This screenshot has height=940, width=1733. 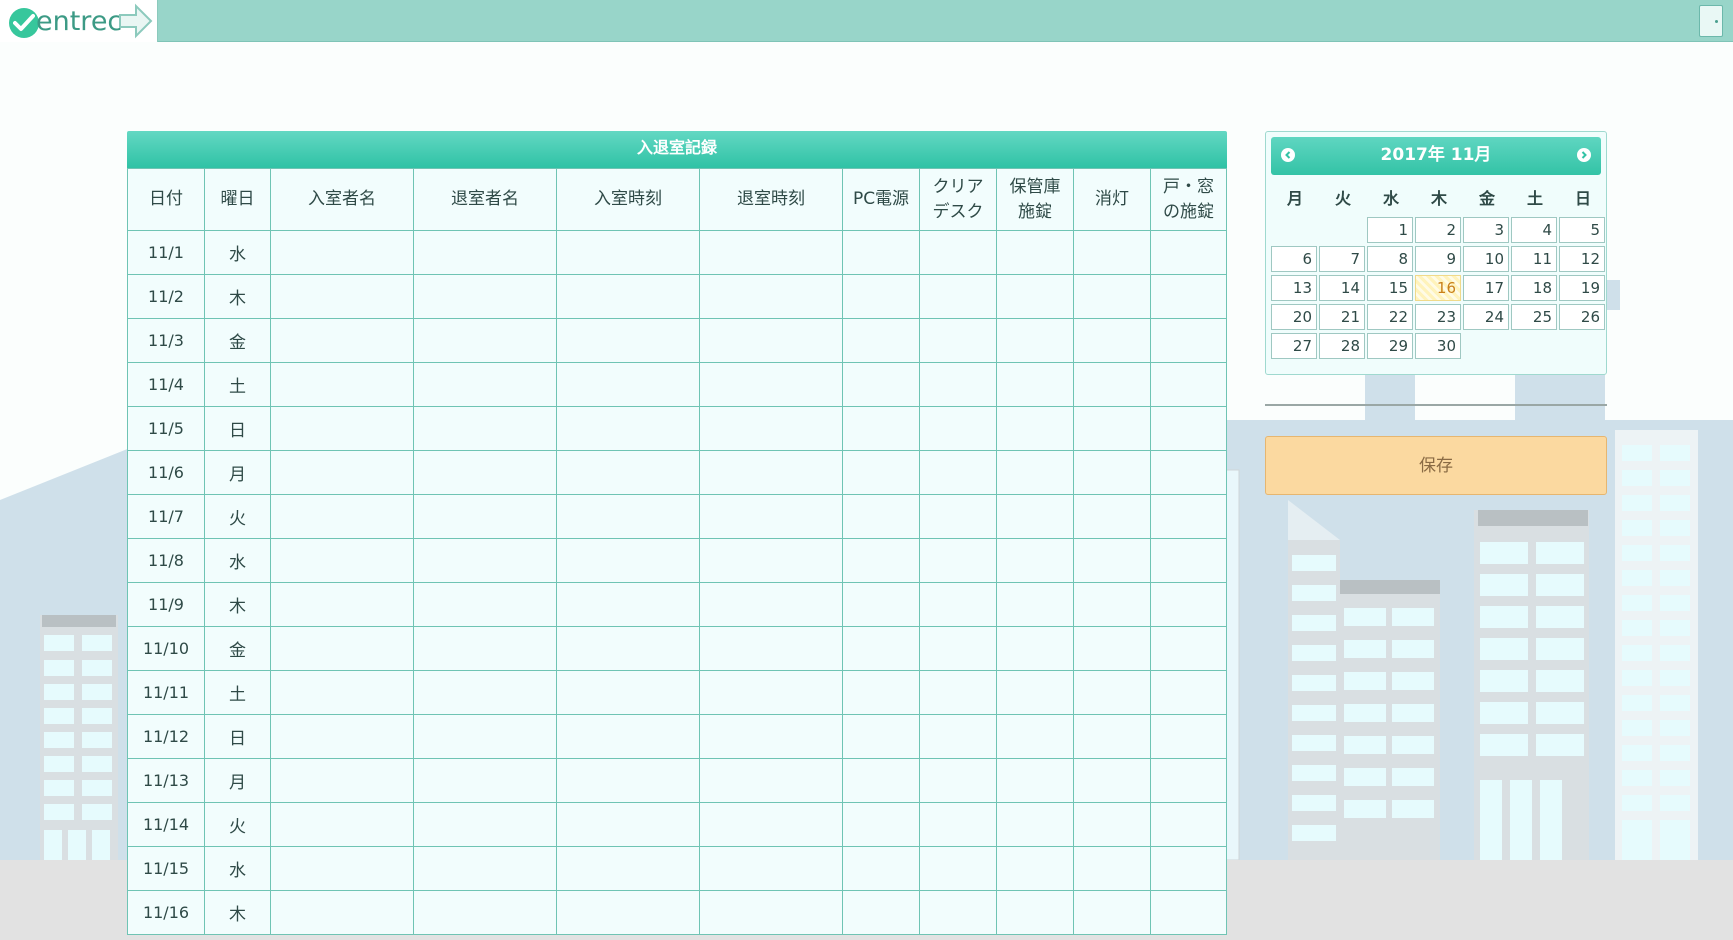 I want to click on calendar-day: 1, so click(x=1390, y=230).